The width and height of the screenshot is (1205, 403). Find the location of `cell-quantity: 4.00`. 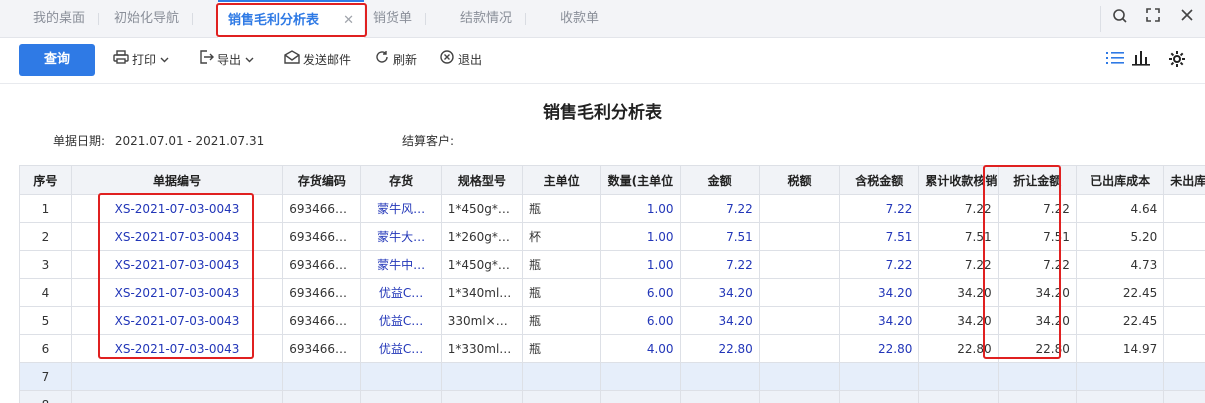

cell-quantity: 4.00 is located at coordinates (640, 348).